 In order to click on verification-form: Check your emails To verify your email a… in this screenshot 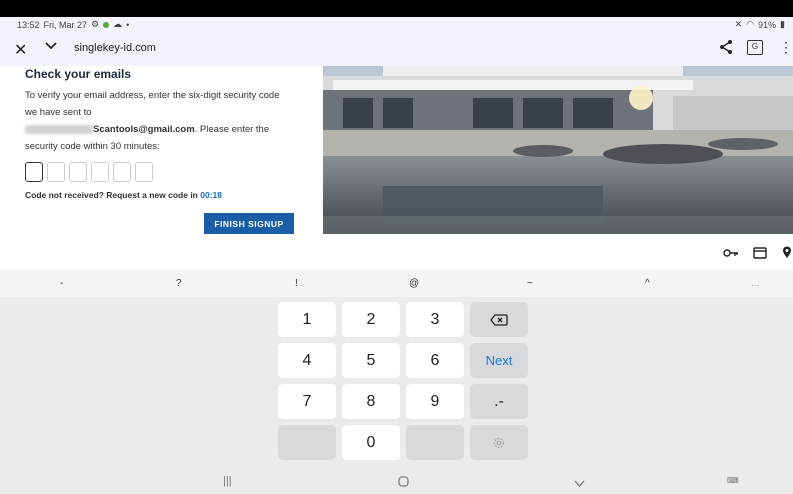, I will do `click(175, 150)`.